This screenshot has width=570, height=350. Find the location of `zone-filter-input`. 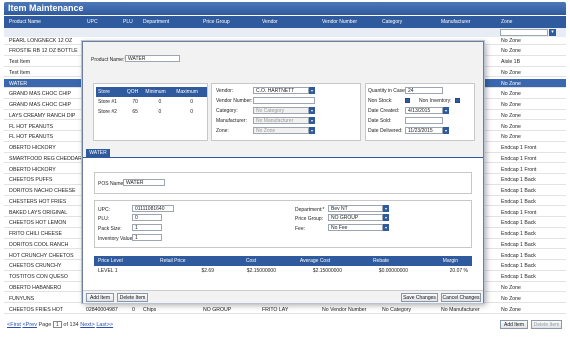

zone-filter-input is located at coordinates (524, 32).